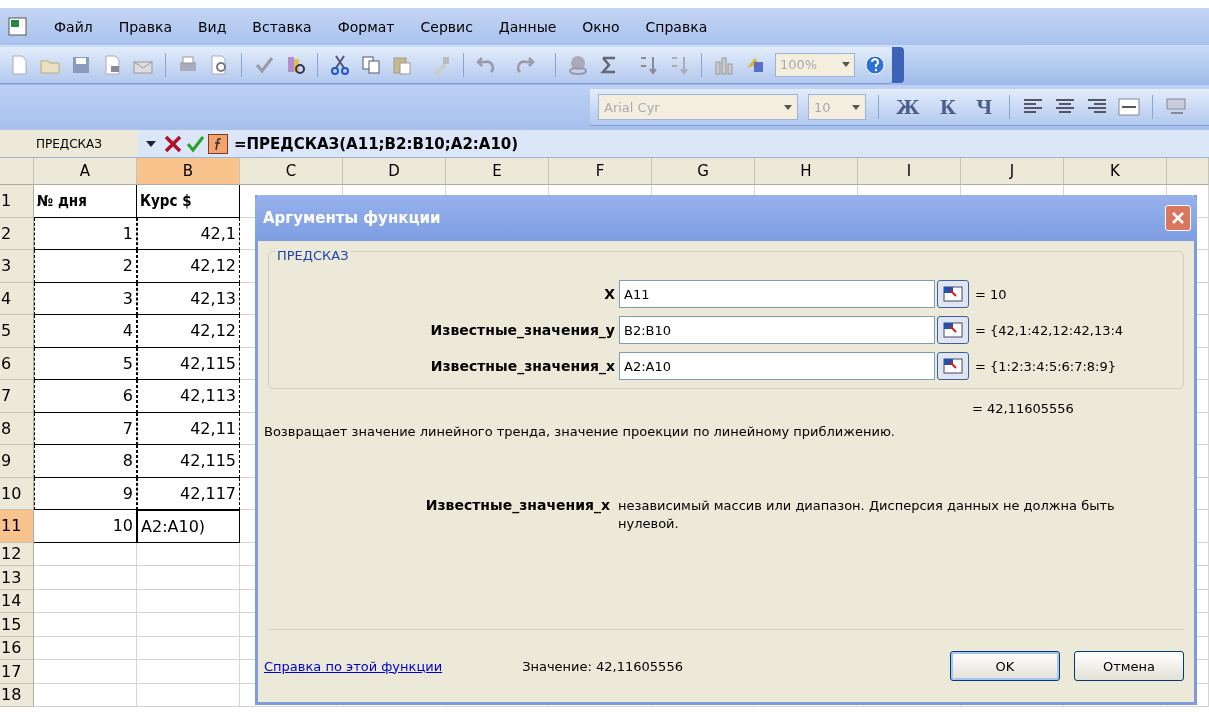 This screenshot has height=724, width=1209. I want to click on row-header: 12, so click(17, 554).